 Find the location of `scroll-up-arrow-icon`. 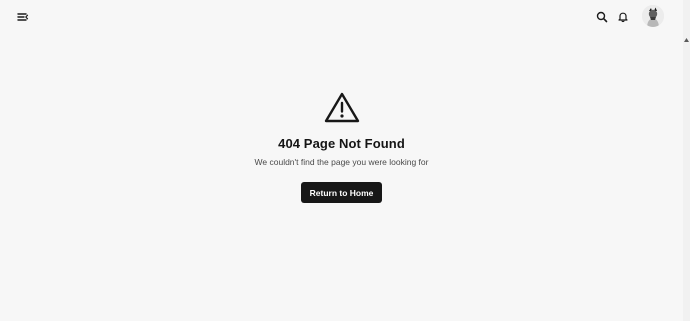

scroll-up-arrow-icon is located at coordinates (686, 40).